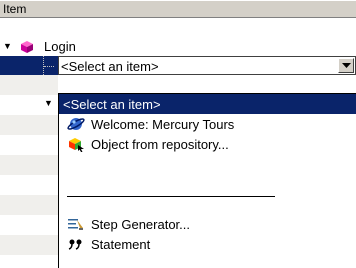 The width and height of the screenshot is (356, 268). Describe the element at coordinates (49, 66) in the screenshot. I see `tree-connector-stub` at that location.